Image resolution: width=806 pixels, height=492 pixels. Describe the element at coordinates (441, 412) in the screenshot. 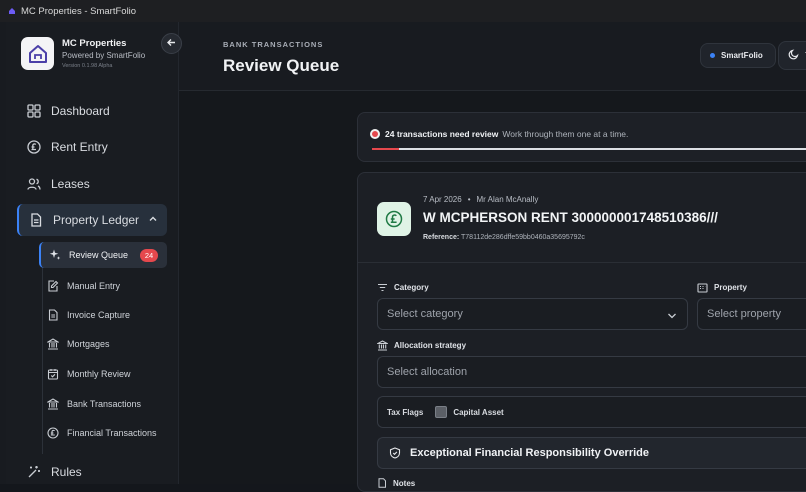

I see `capital-asset-checkbox` at that location.